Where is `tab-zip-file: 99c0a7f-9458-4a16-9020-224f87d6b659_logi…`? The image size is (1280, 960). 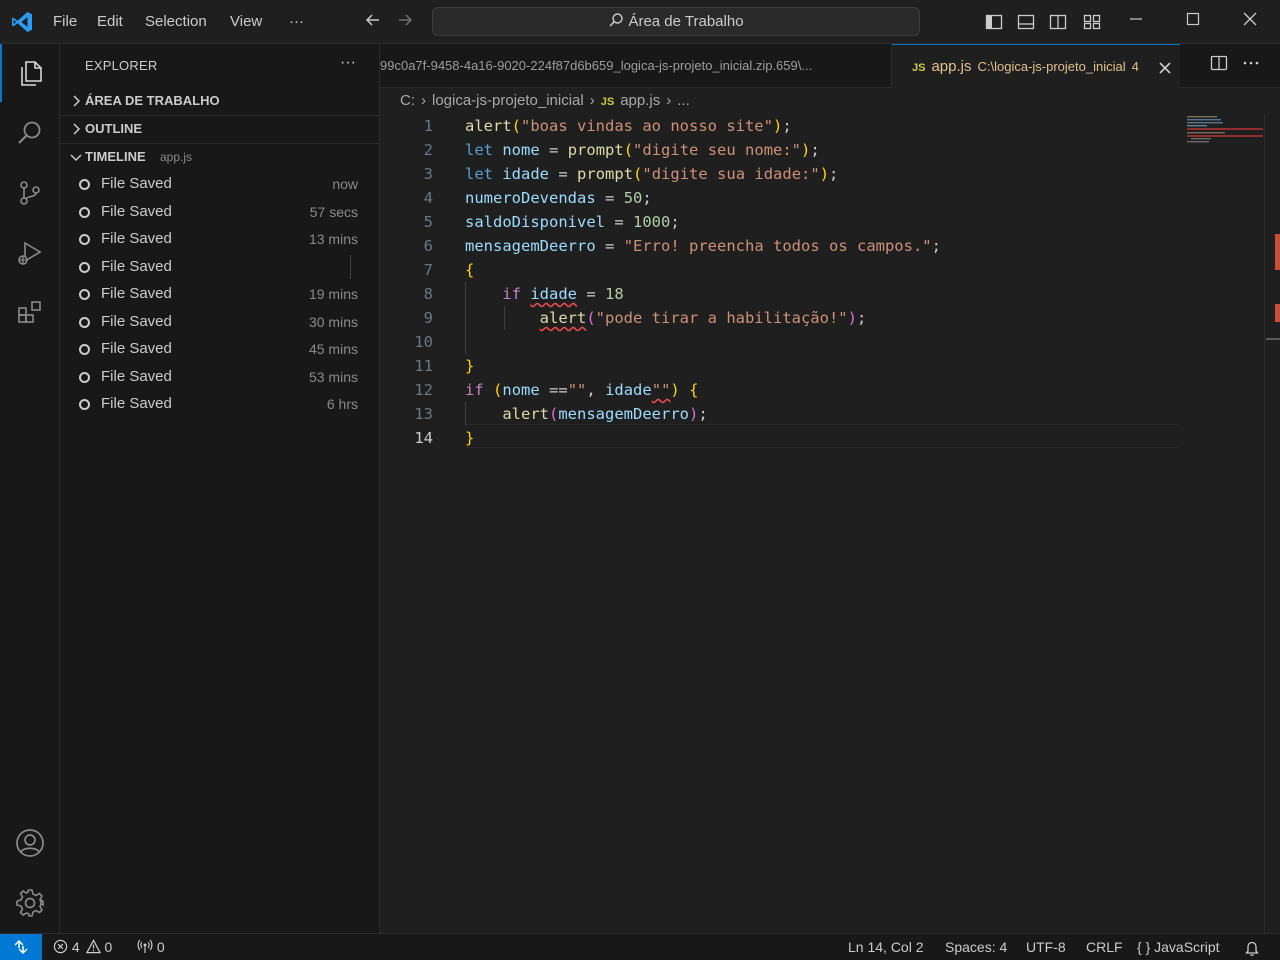
tab-zip-file: 99c0a7f-9458-4a16-9020-224f87d6b659_logi… is located at coordinates (636, 66).